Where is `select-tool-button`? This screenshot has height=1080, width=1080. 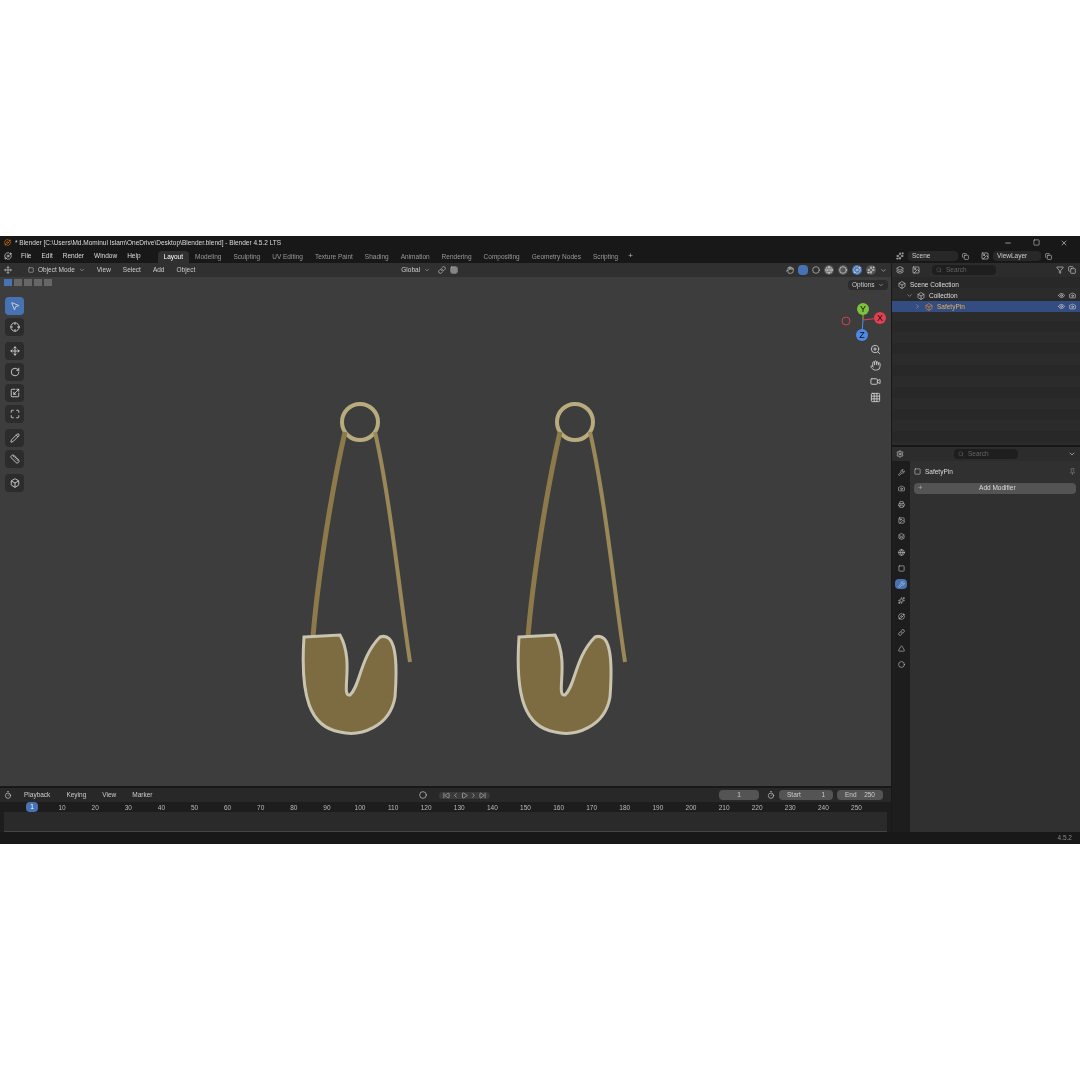 select-tool-button is located at coordinates (14, 306).